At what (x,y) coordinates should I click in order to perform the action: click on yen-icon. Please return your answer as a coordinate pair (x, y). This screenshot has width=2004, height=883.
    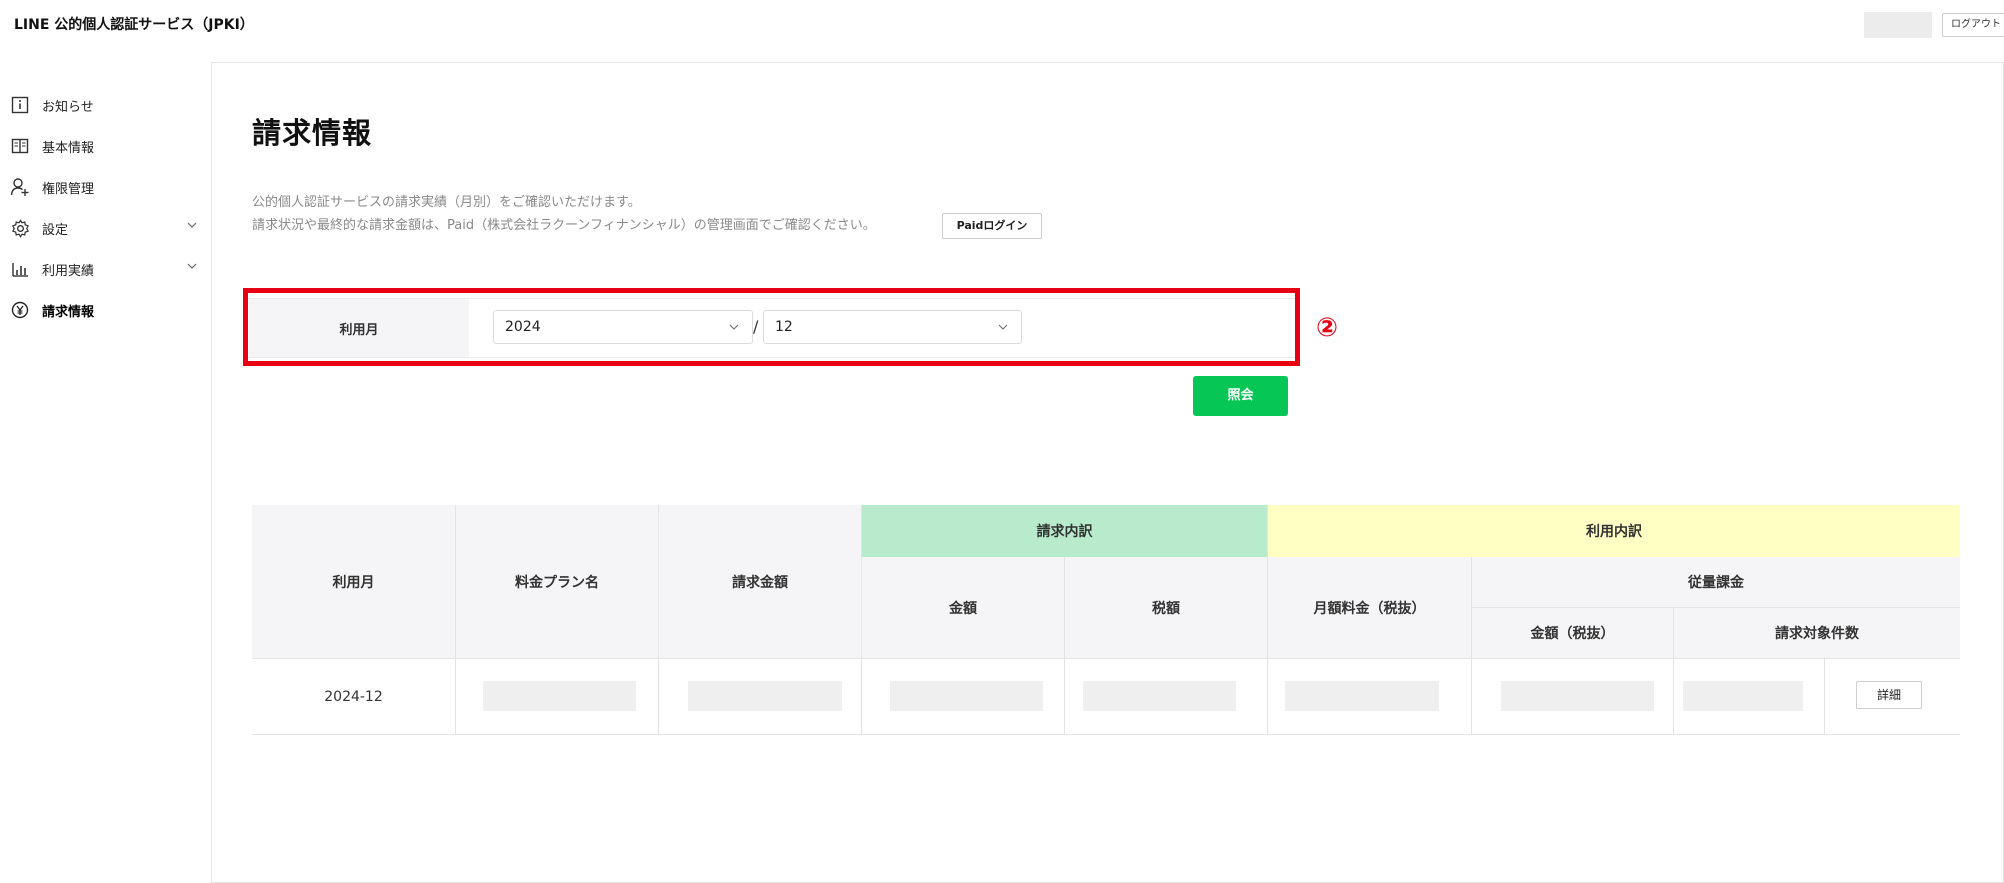
    Looking at the image, I should click on (20, 310).